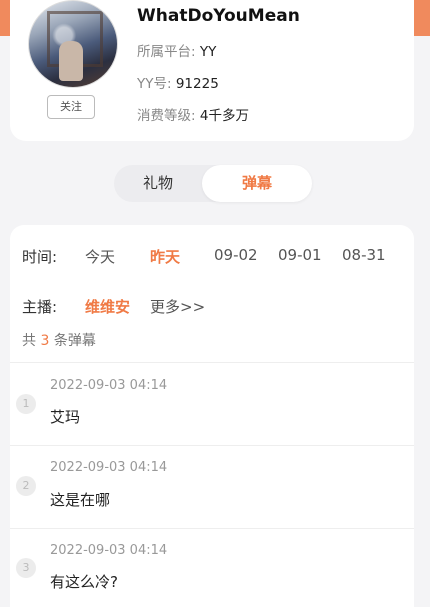  Describe the element at coordinates (166, 116) in the screenshot. I see `consumption-level-label: 消费等级:` at that location.